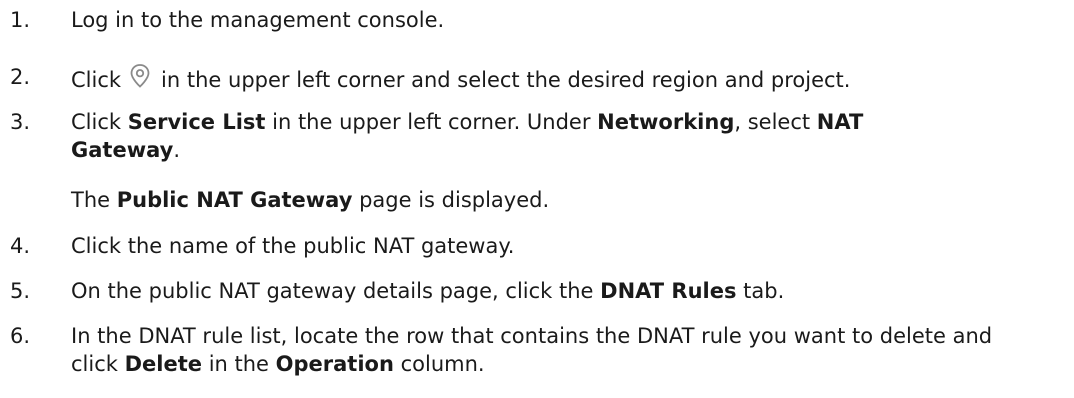 Image resolution: width=1074 pixels, height=398 pixels. Describe the element at coordinates (439, 364) in the screenshot. I see `text-run: column.` at that location.